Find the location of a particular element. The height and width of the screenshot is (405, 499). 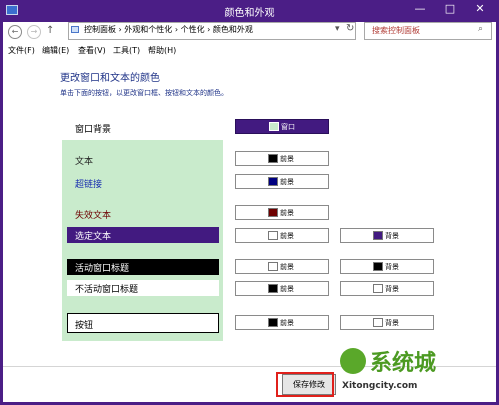

hyperlink-foreground-label: 前景 is located at coordinates (287, 182).